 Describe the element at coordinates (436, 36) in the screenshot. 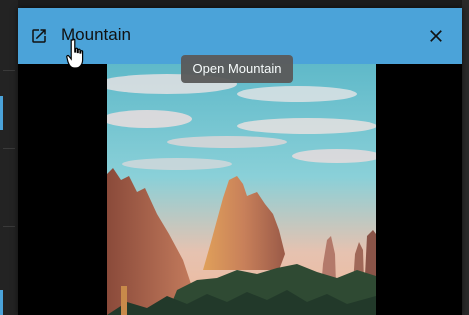

I see `close-icon` at that location.